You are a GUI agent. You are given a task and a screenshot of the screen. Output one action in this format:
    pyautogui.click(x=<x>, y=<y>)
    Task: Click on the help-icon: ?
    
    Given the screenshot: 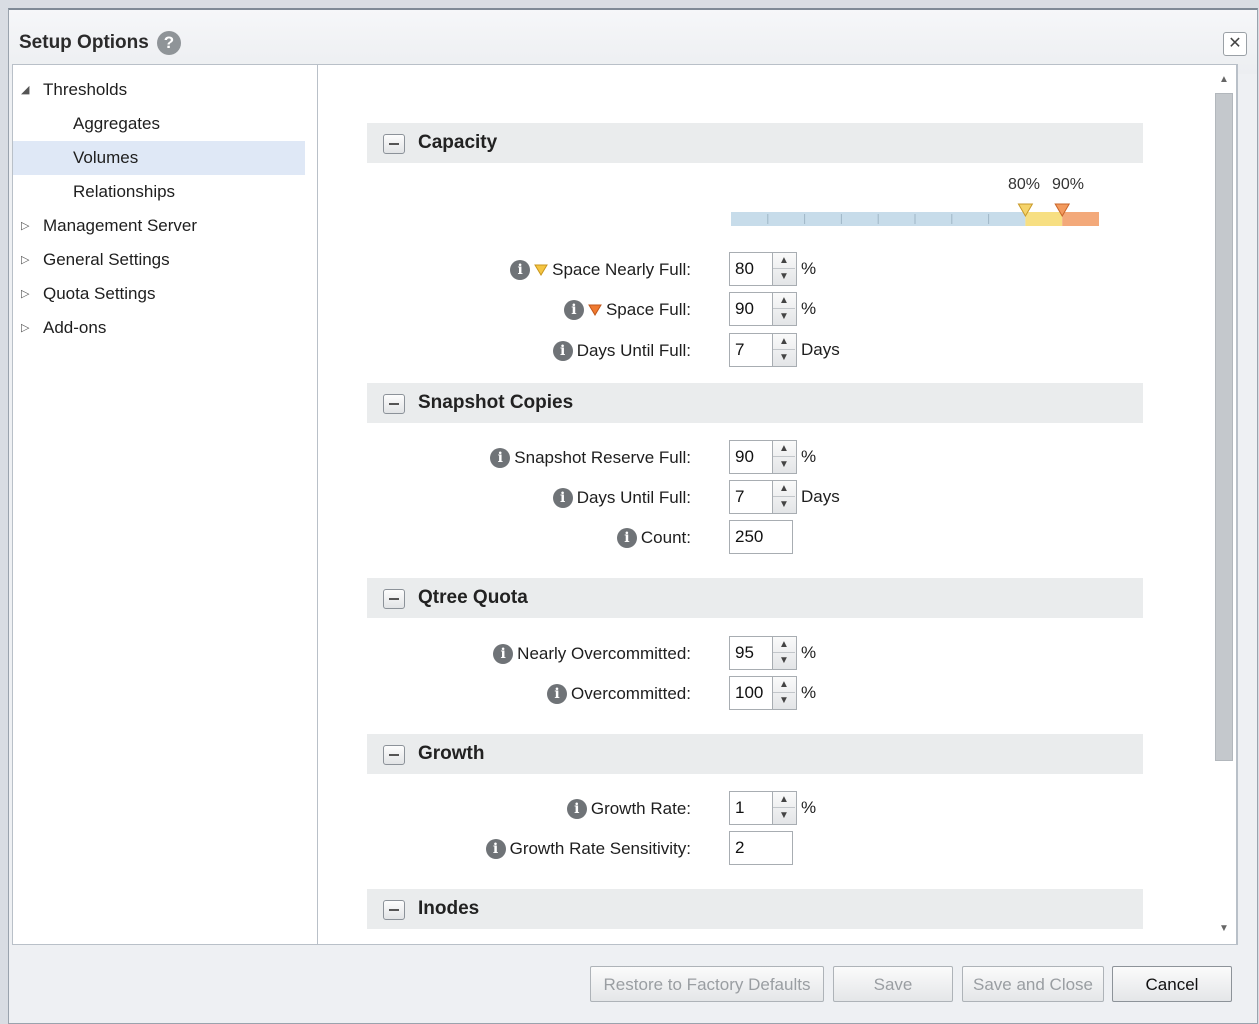 What is the action you would take?
    pyautogui.click(x=169, y=43)
    